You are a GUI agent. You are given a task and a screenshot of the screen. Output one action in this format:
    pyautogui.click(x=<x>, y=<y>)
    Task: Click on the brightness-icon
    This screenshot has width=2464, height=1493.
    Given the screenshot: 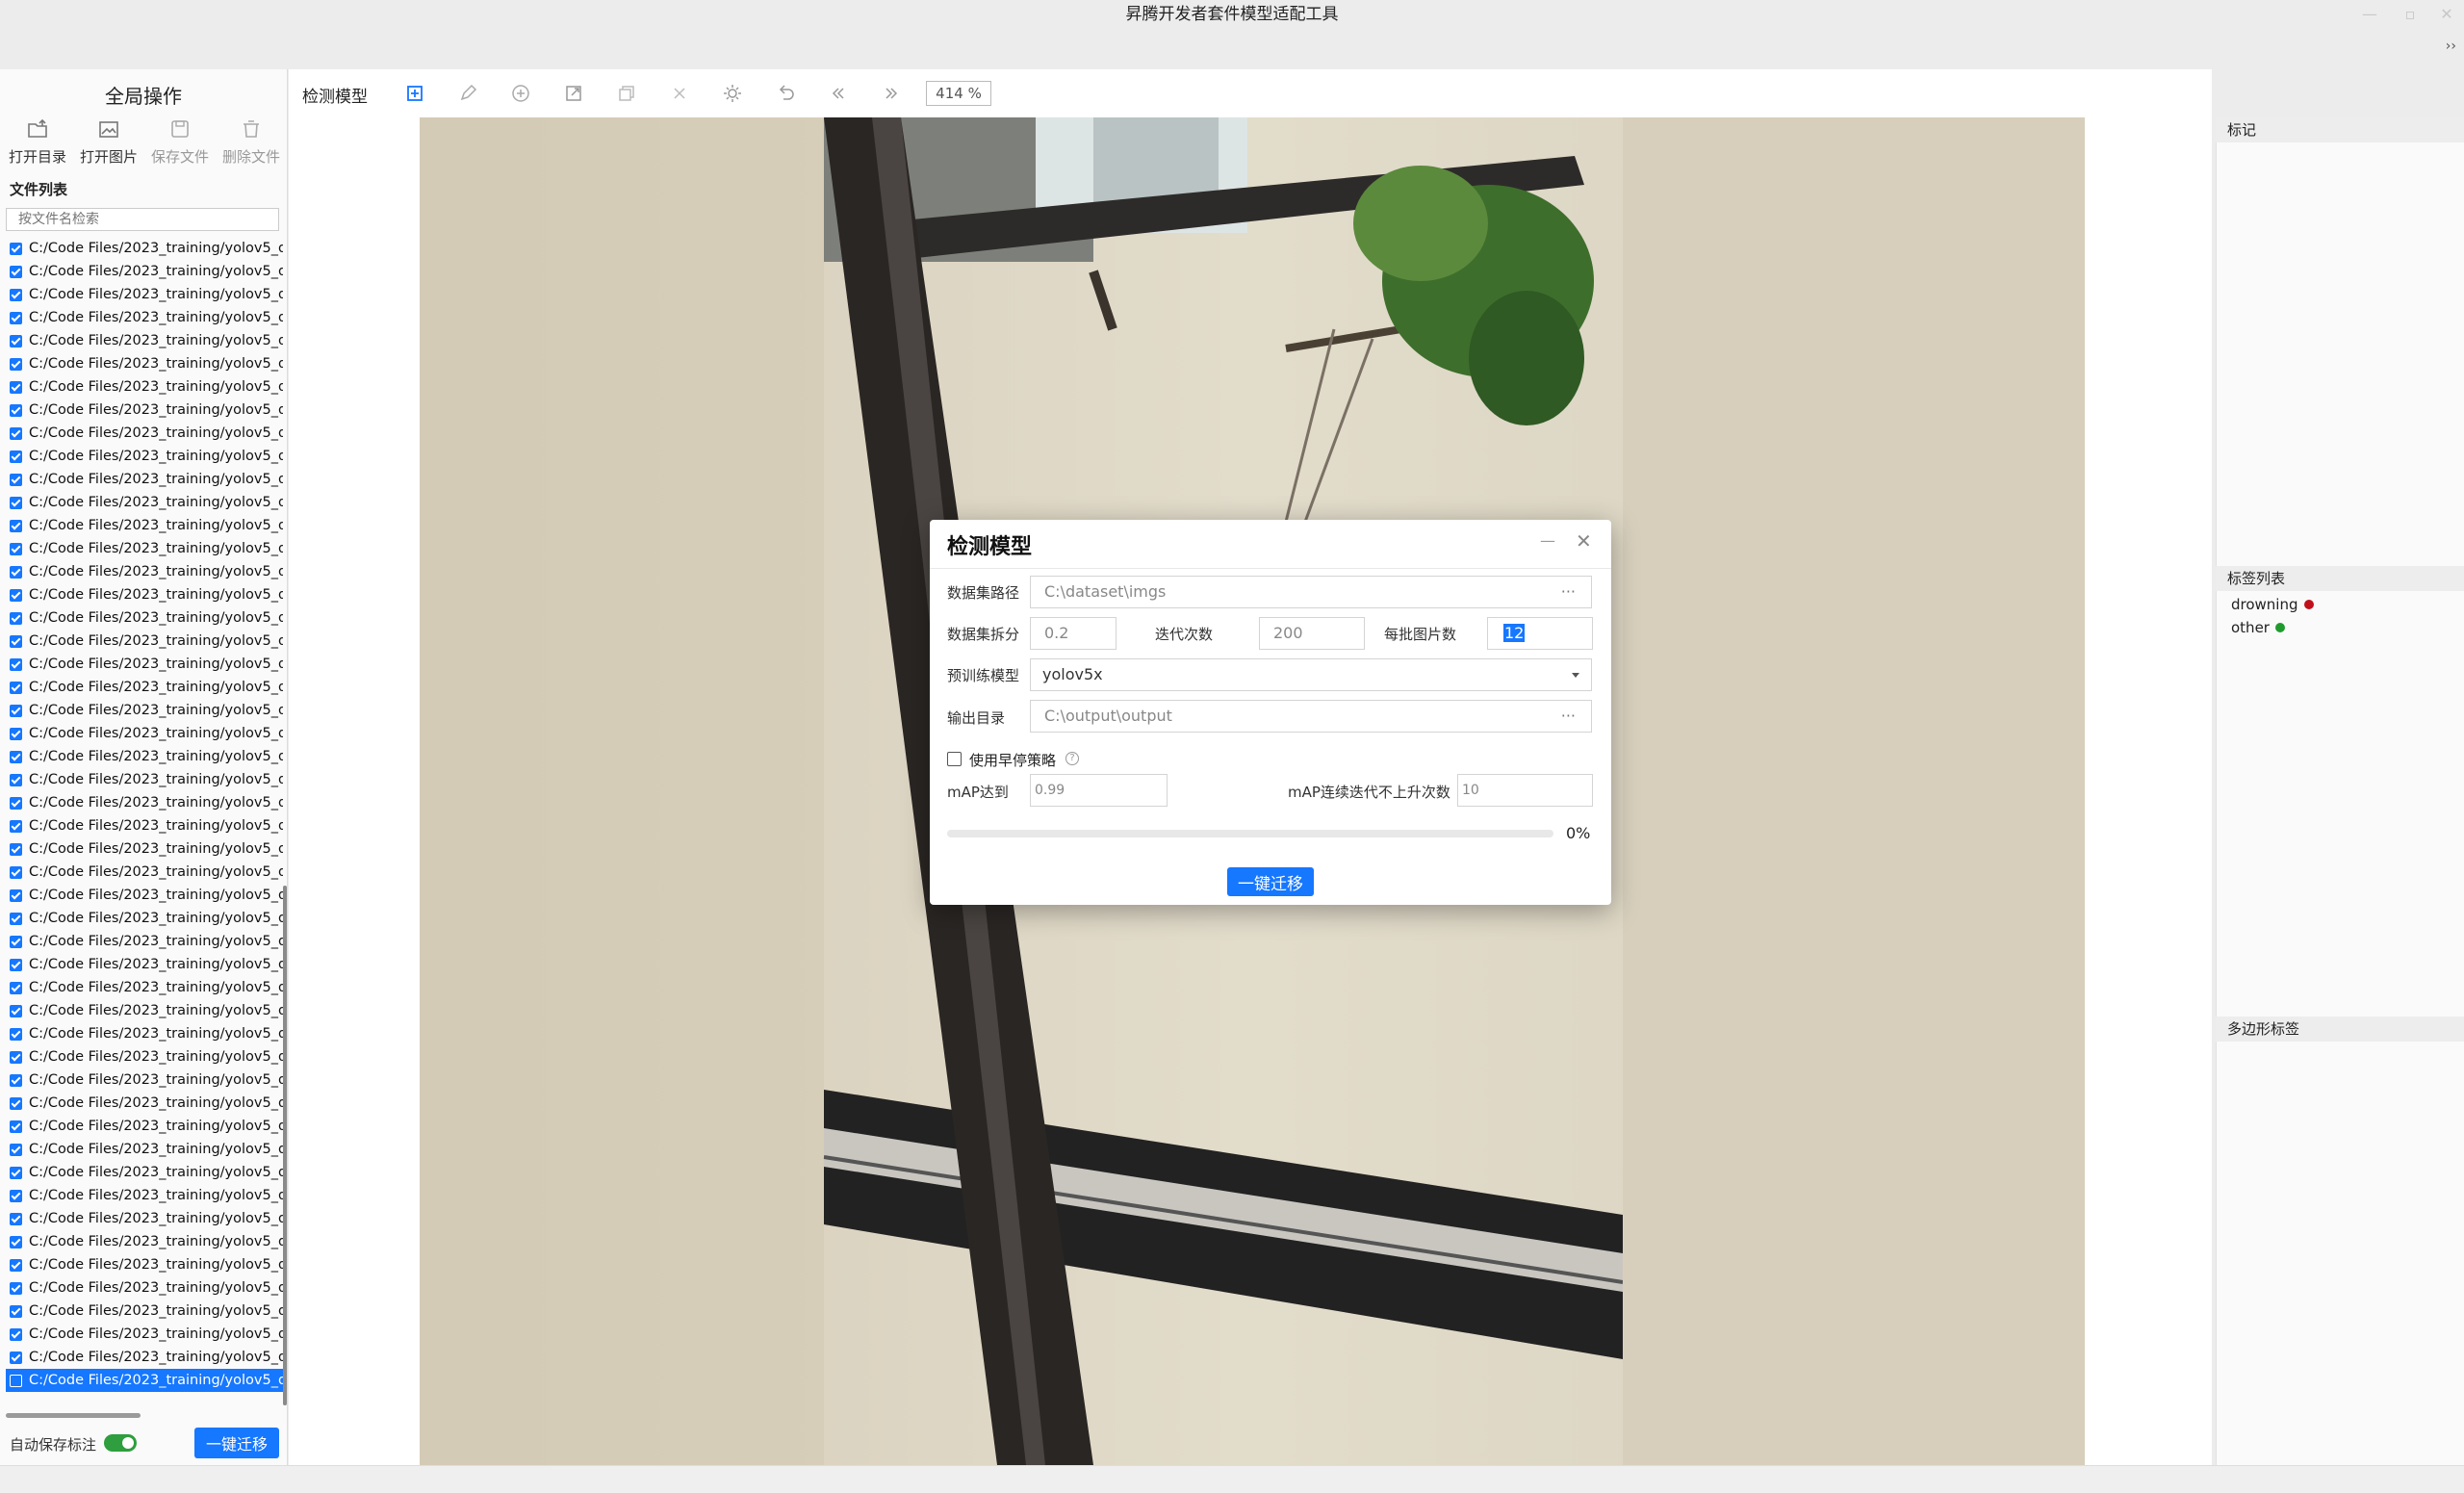 What is the action you would take?
    pyautogui.click(x=732, y=93)
    